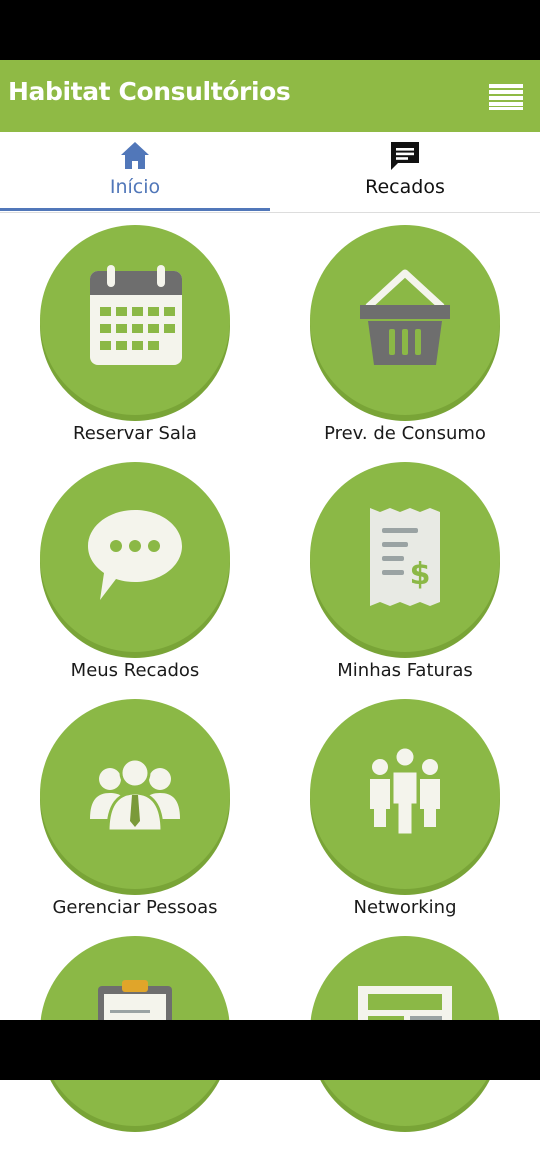 This screenshot has width=540, height=1172. I want to click on message-icon, so click(405, 156).